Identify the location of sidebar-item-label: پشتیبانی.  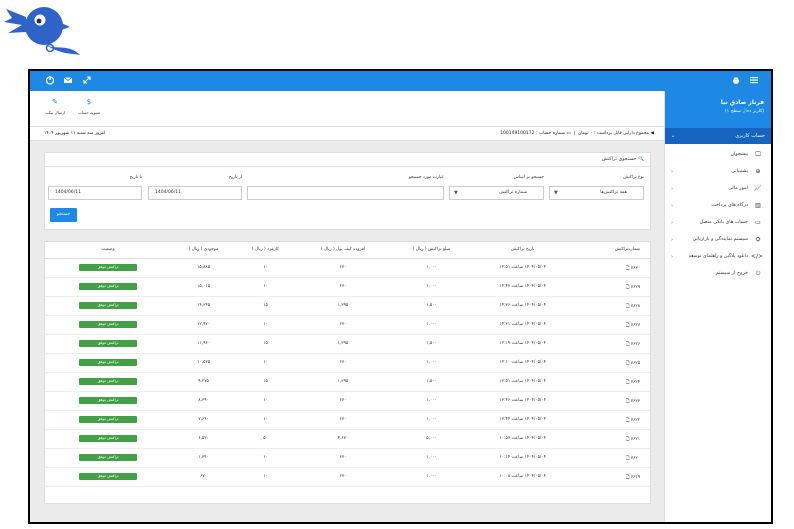
(739, 171).